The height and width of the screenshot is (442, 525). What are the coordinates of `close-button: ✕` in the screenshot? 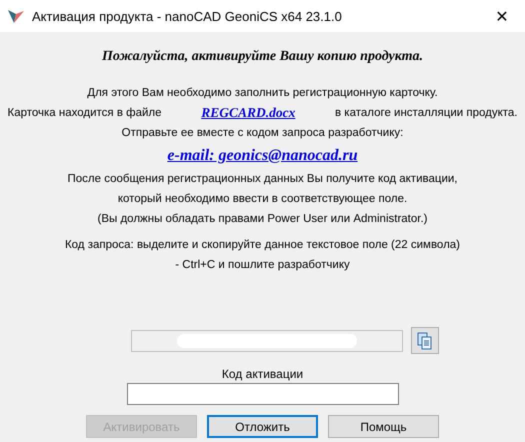 It's located at (502, 16).